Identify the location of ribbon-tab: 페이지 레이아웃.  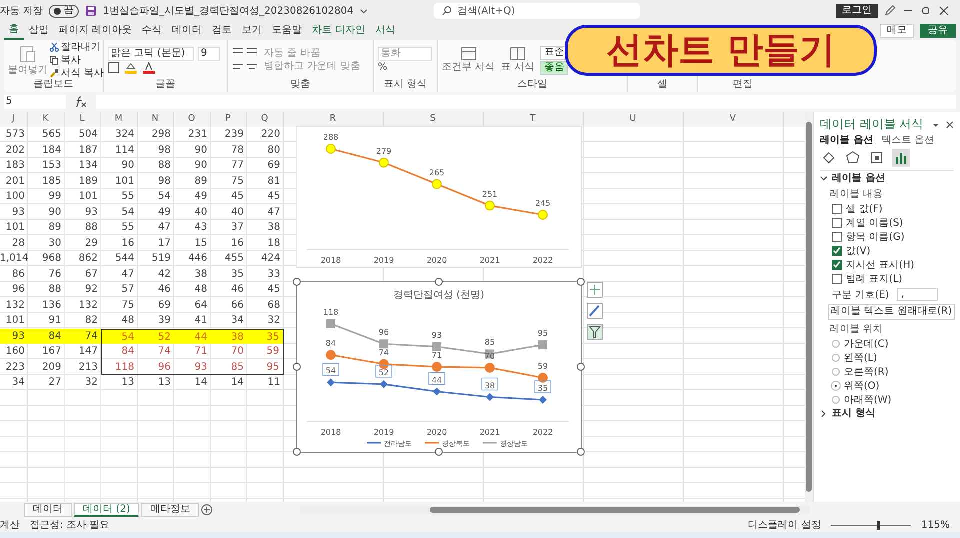
(96, 31).